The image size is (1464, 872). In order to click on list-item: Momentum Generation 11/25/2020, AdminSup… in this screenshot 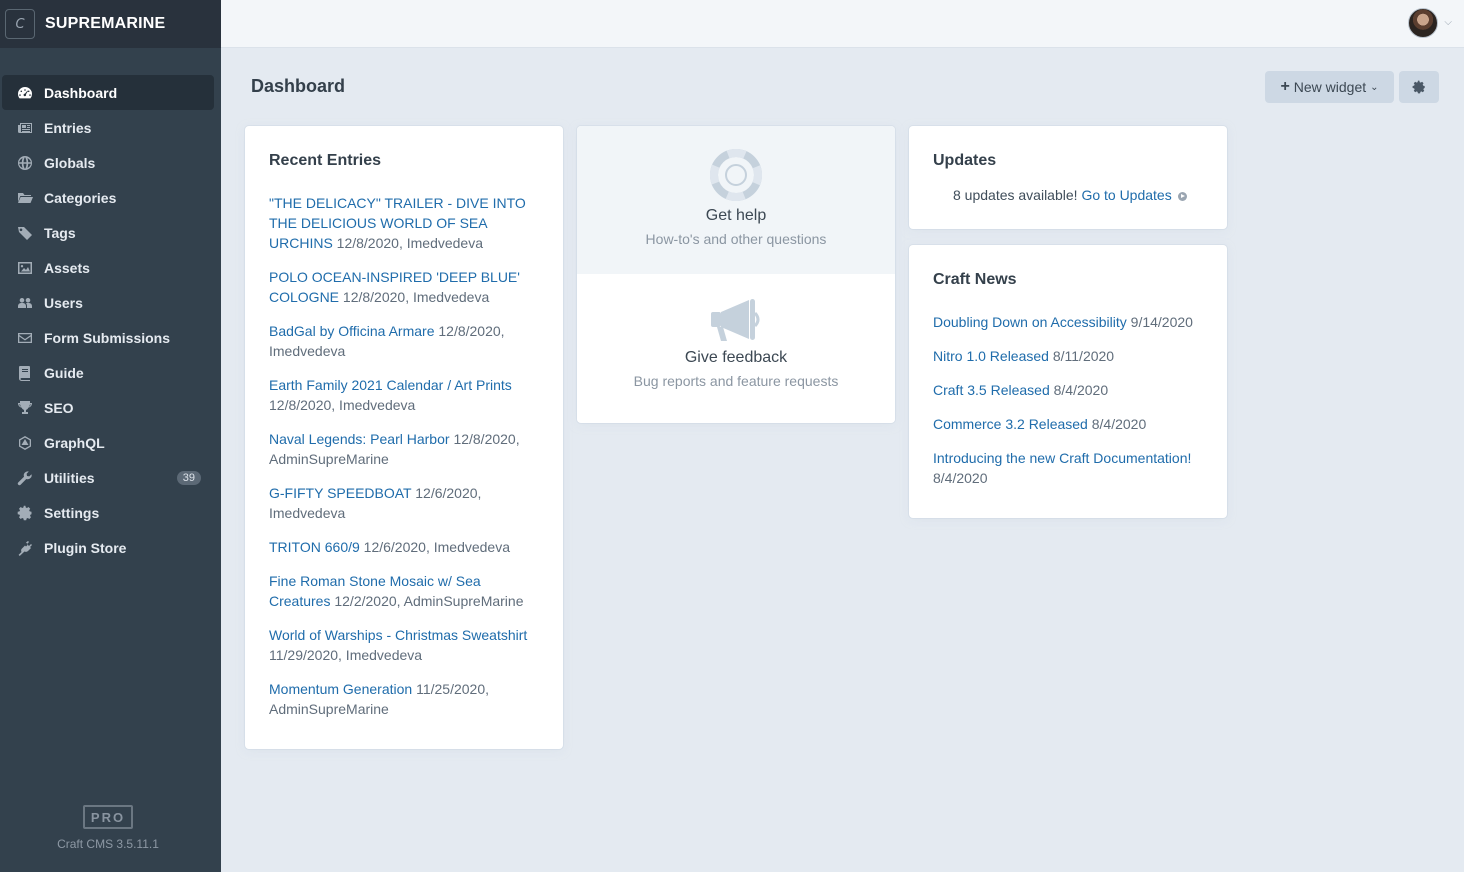, I will do `click(404, 699)`.